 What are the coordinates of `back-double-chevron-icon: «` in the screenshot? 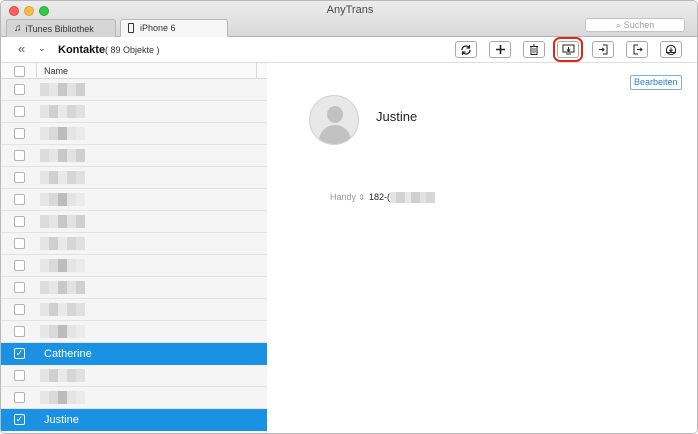 It's located at (21, 48).